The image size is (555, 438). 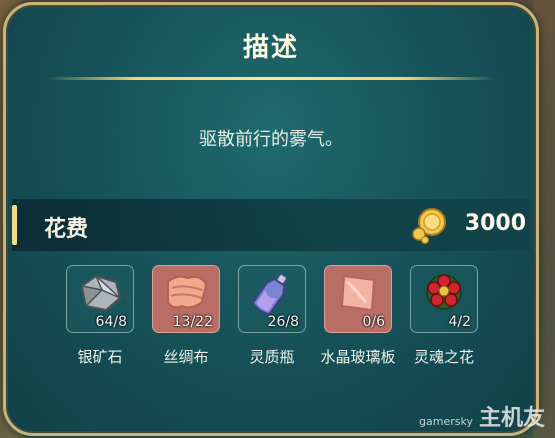 I want to click on material-item: 13/22 丝绸布, so click(x=187, y=316).